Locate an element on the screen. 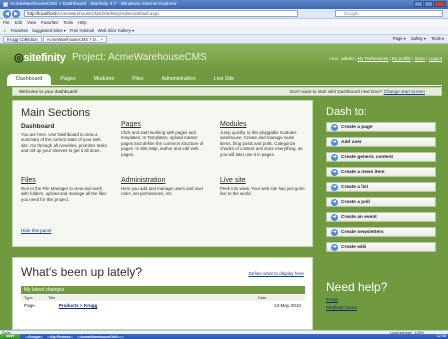 This screenshot has height=339, width=448. tools-menu: Tools ▾ is located at coordinates (437, 38).